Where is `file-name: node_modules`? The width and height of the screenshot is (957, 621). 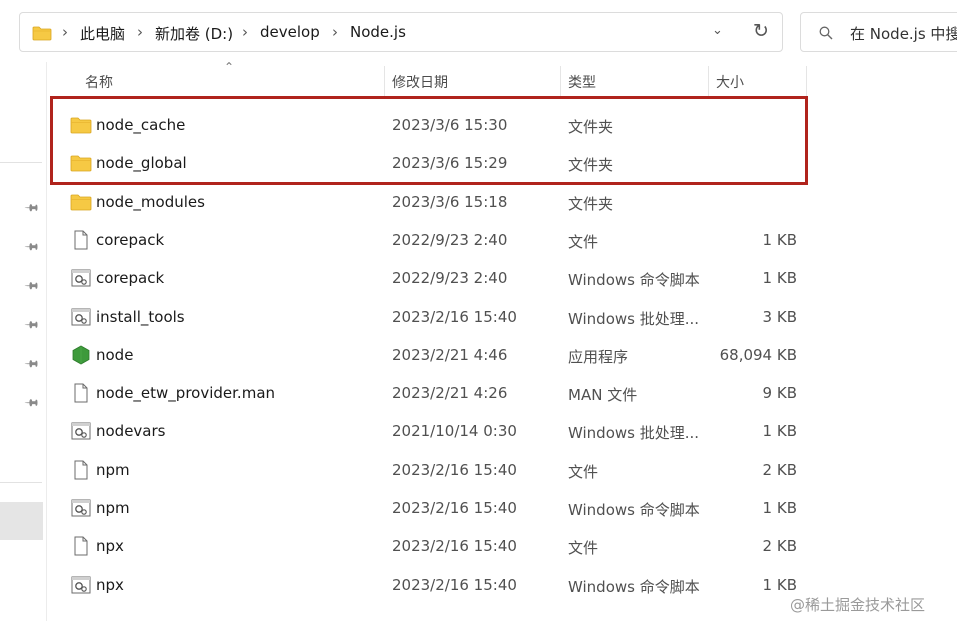 file-name: node_modules is located at coordinates (150, 202).